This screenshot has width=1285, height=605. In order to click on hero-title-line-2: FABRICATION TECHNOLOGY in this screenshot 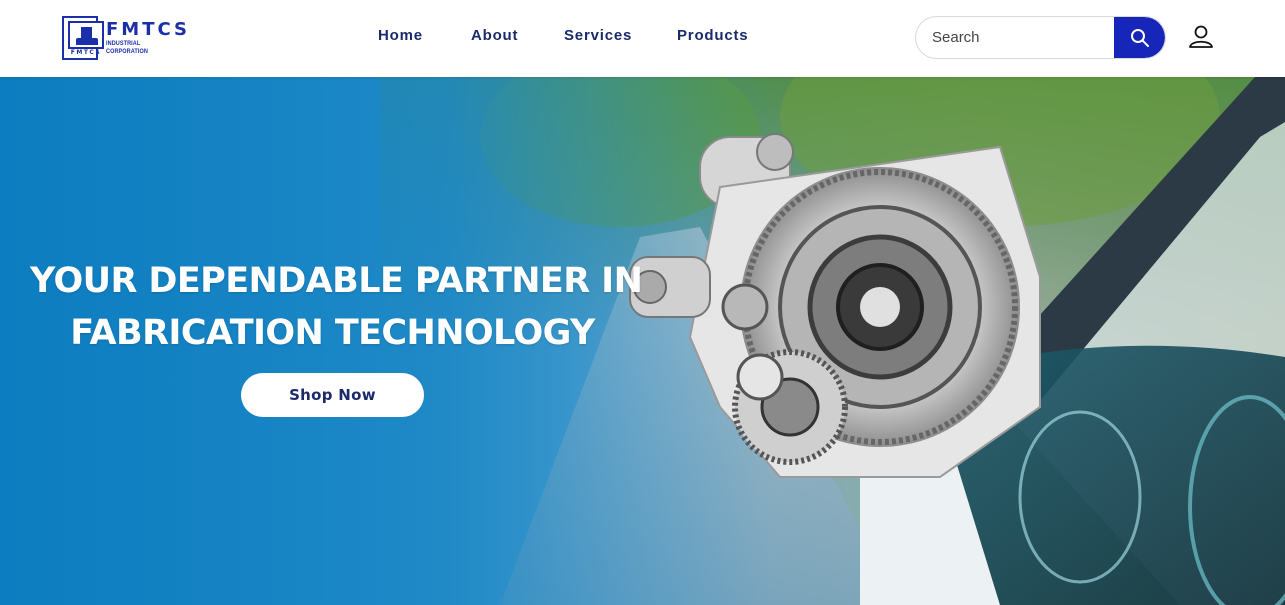, I will do `click(332, 333)`.